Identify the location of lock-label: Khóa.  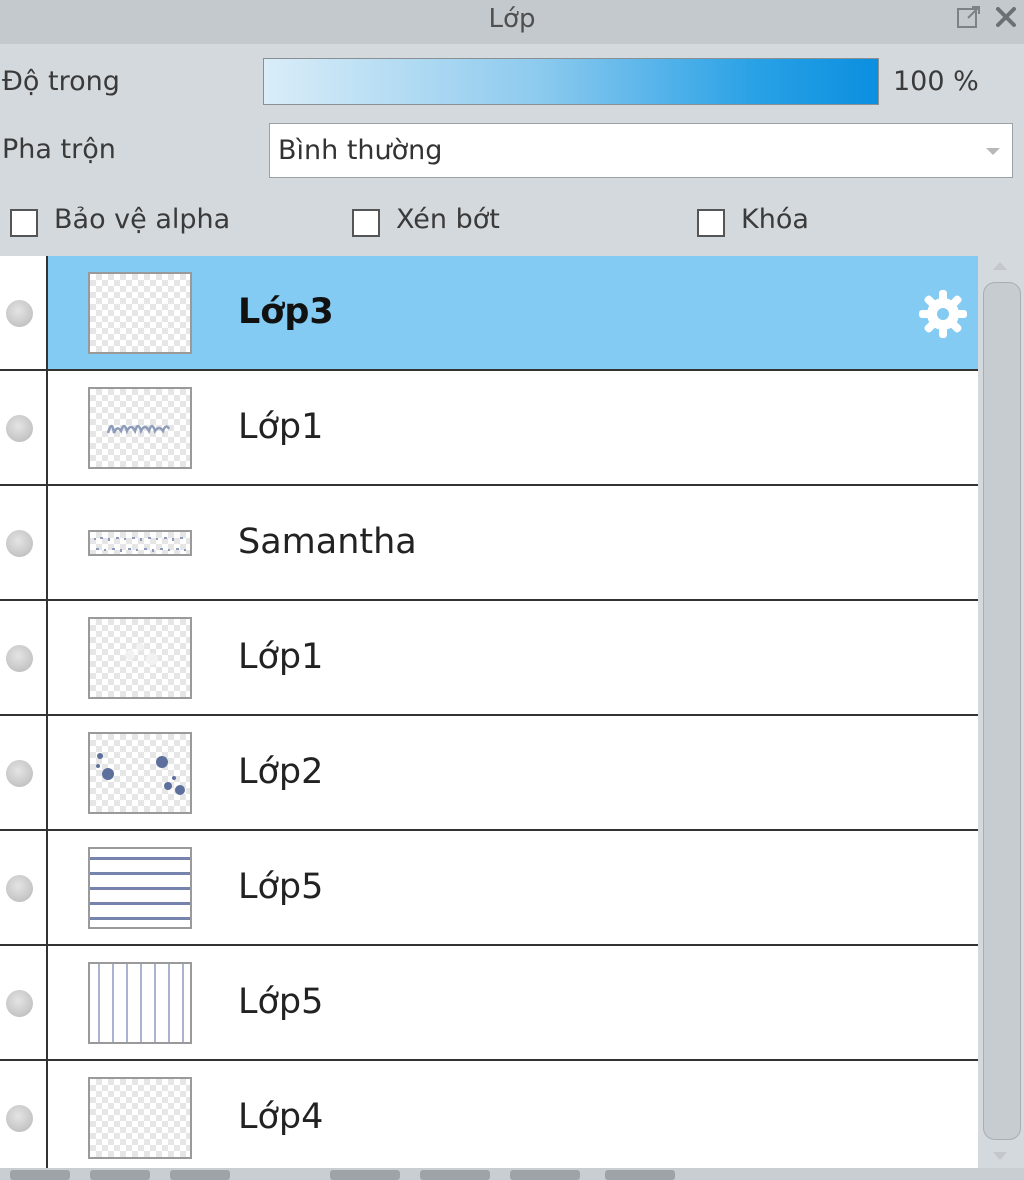
(775, 219).